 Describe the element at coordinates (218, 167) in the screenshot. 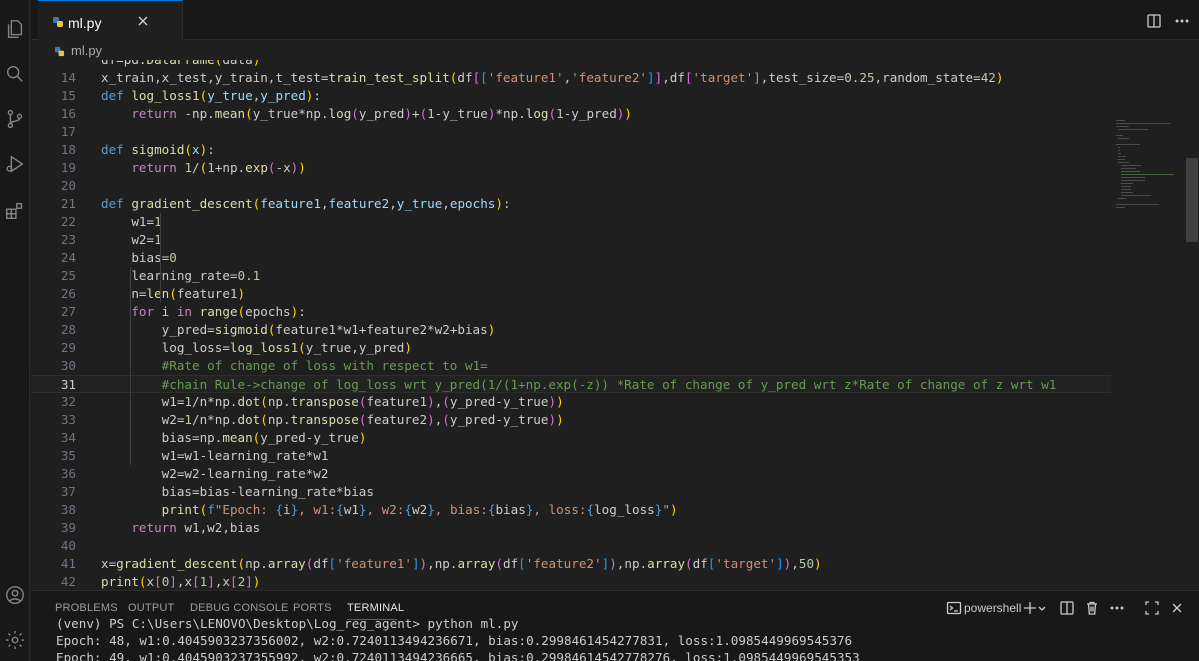

I see `code-text: return 1/(1+np.exp(-x))` at that location.